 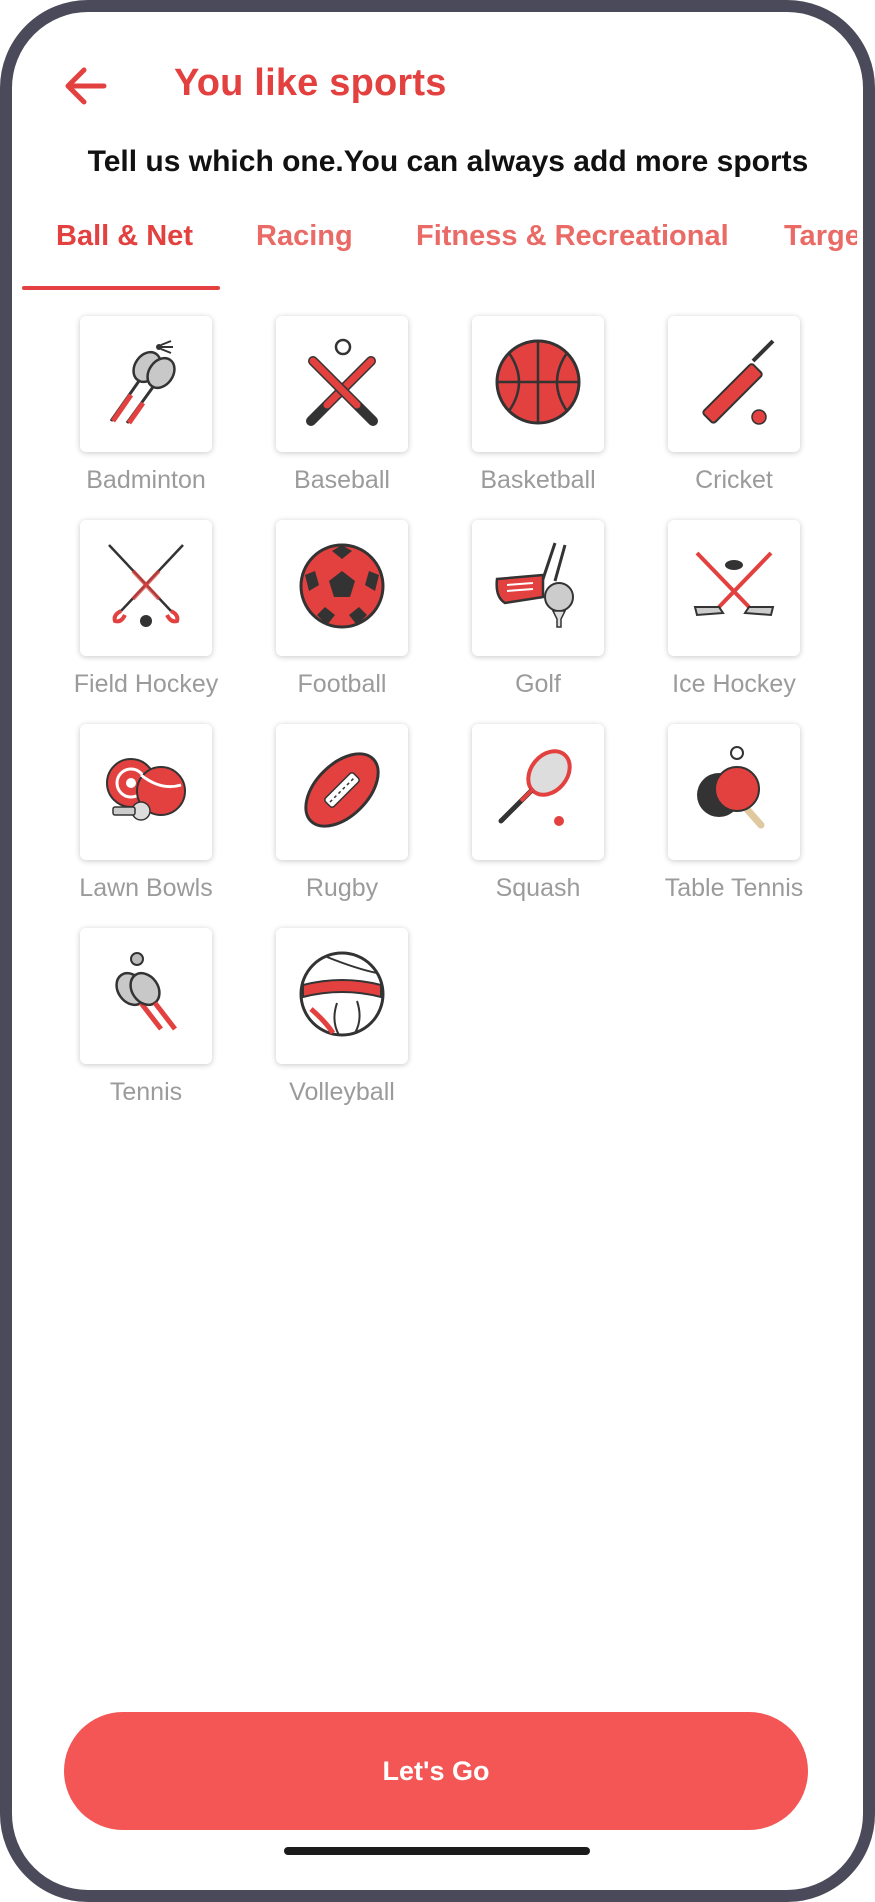 I want to click on ice-hockey-icon, so click(x=734, y=588).